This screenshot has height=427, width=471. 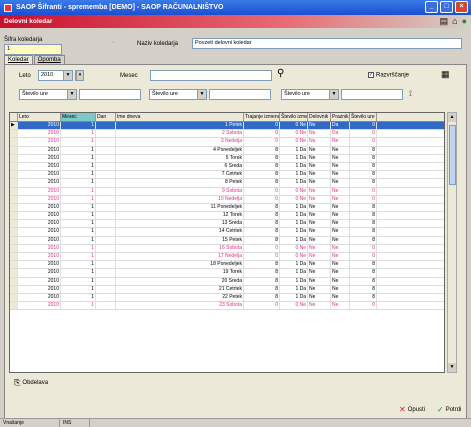 I want to click on table-row: 2010 1 21 Četrtek 8 1 Da Ne Ne 8, so click(x=227, y=289).